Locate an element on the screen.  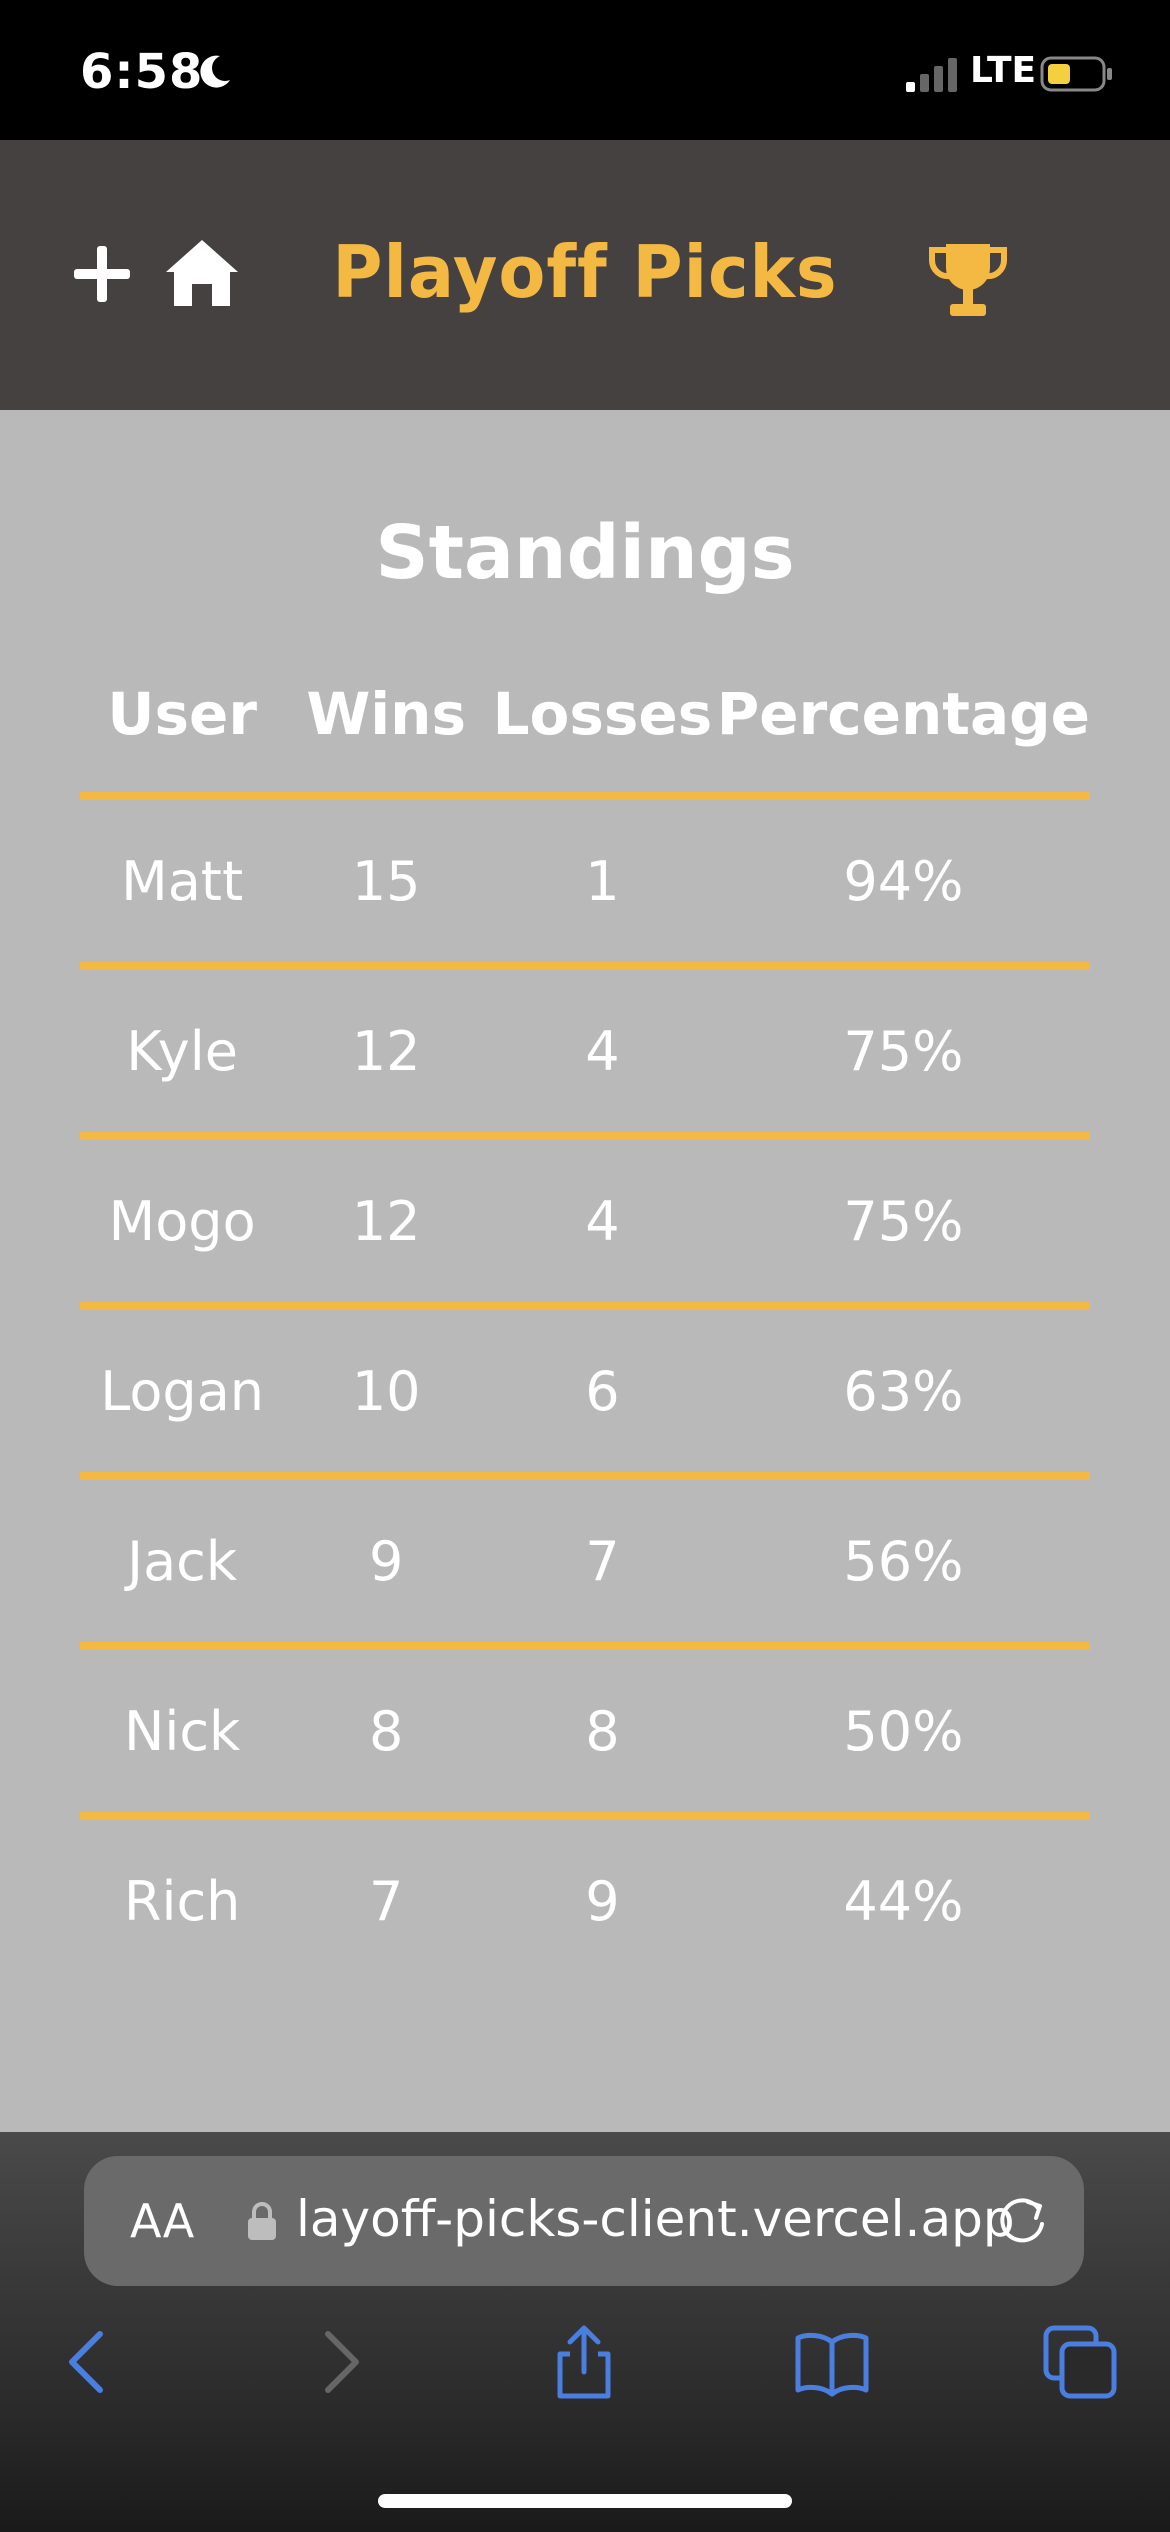
user-cell: Rich is located at coordinates (182, 1901).